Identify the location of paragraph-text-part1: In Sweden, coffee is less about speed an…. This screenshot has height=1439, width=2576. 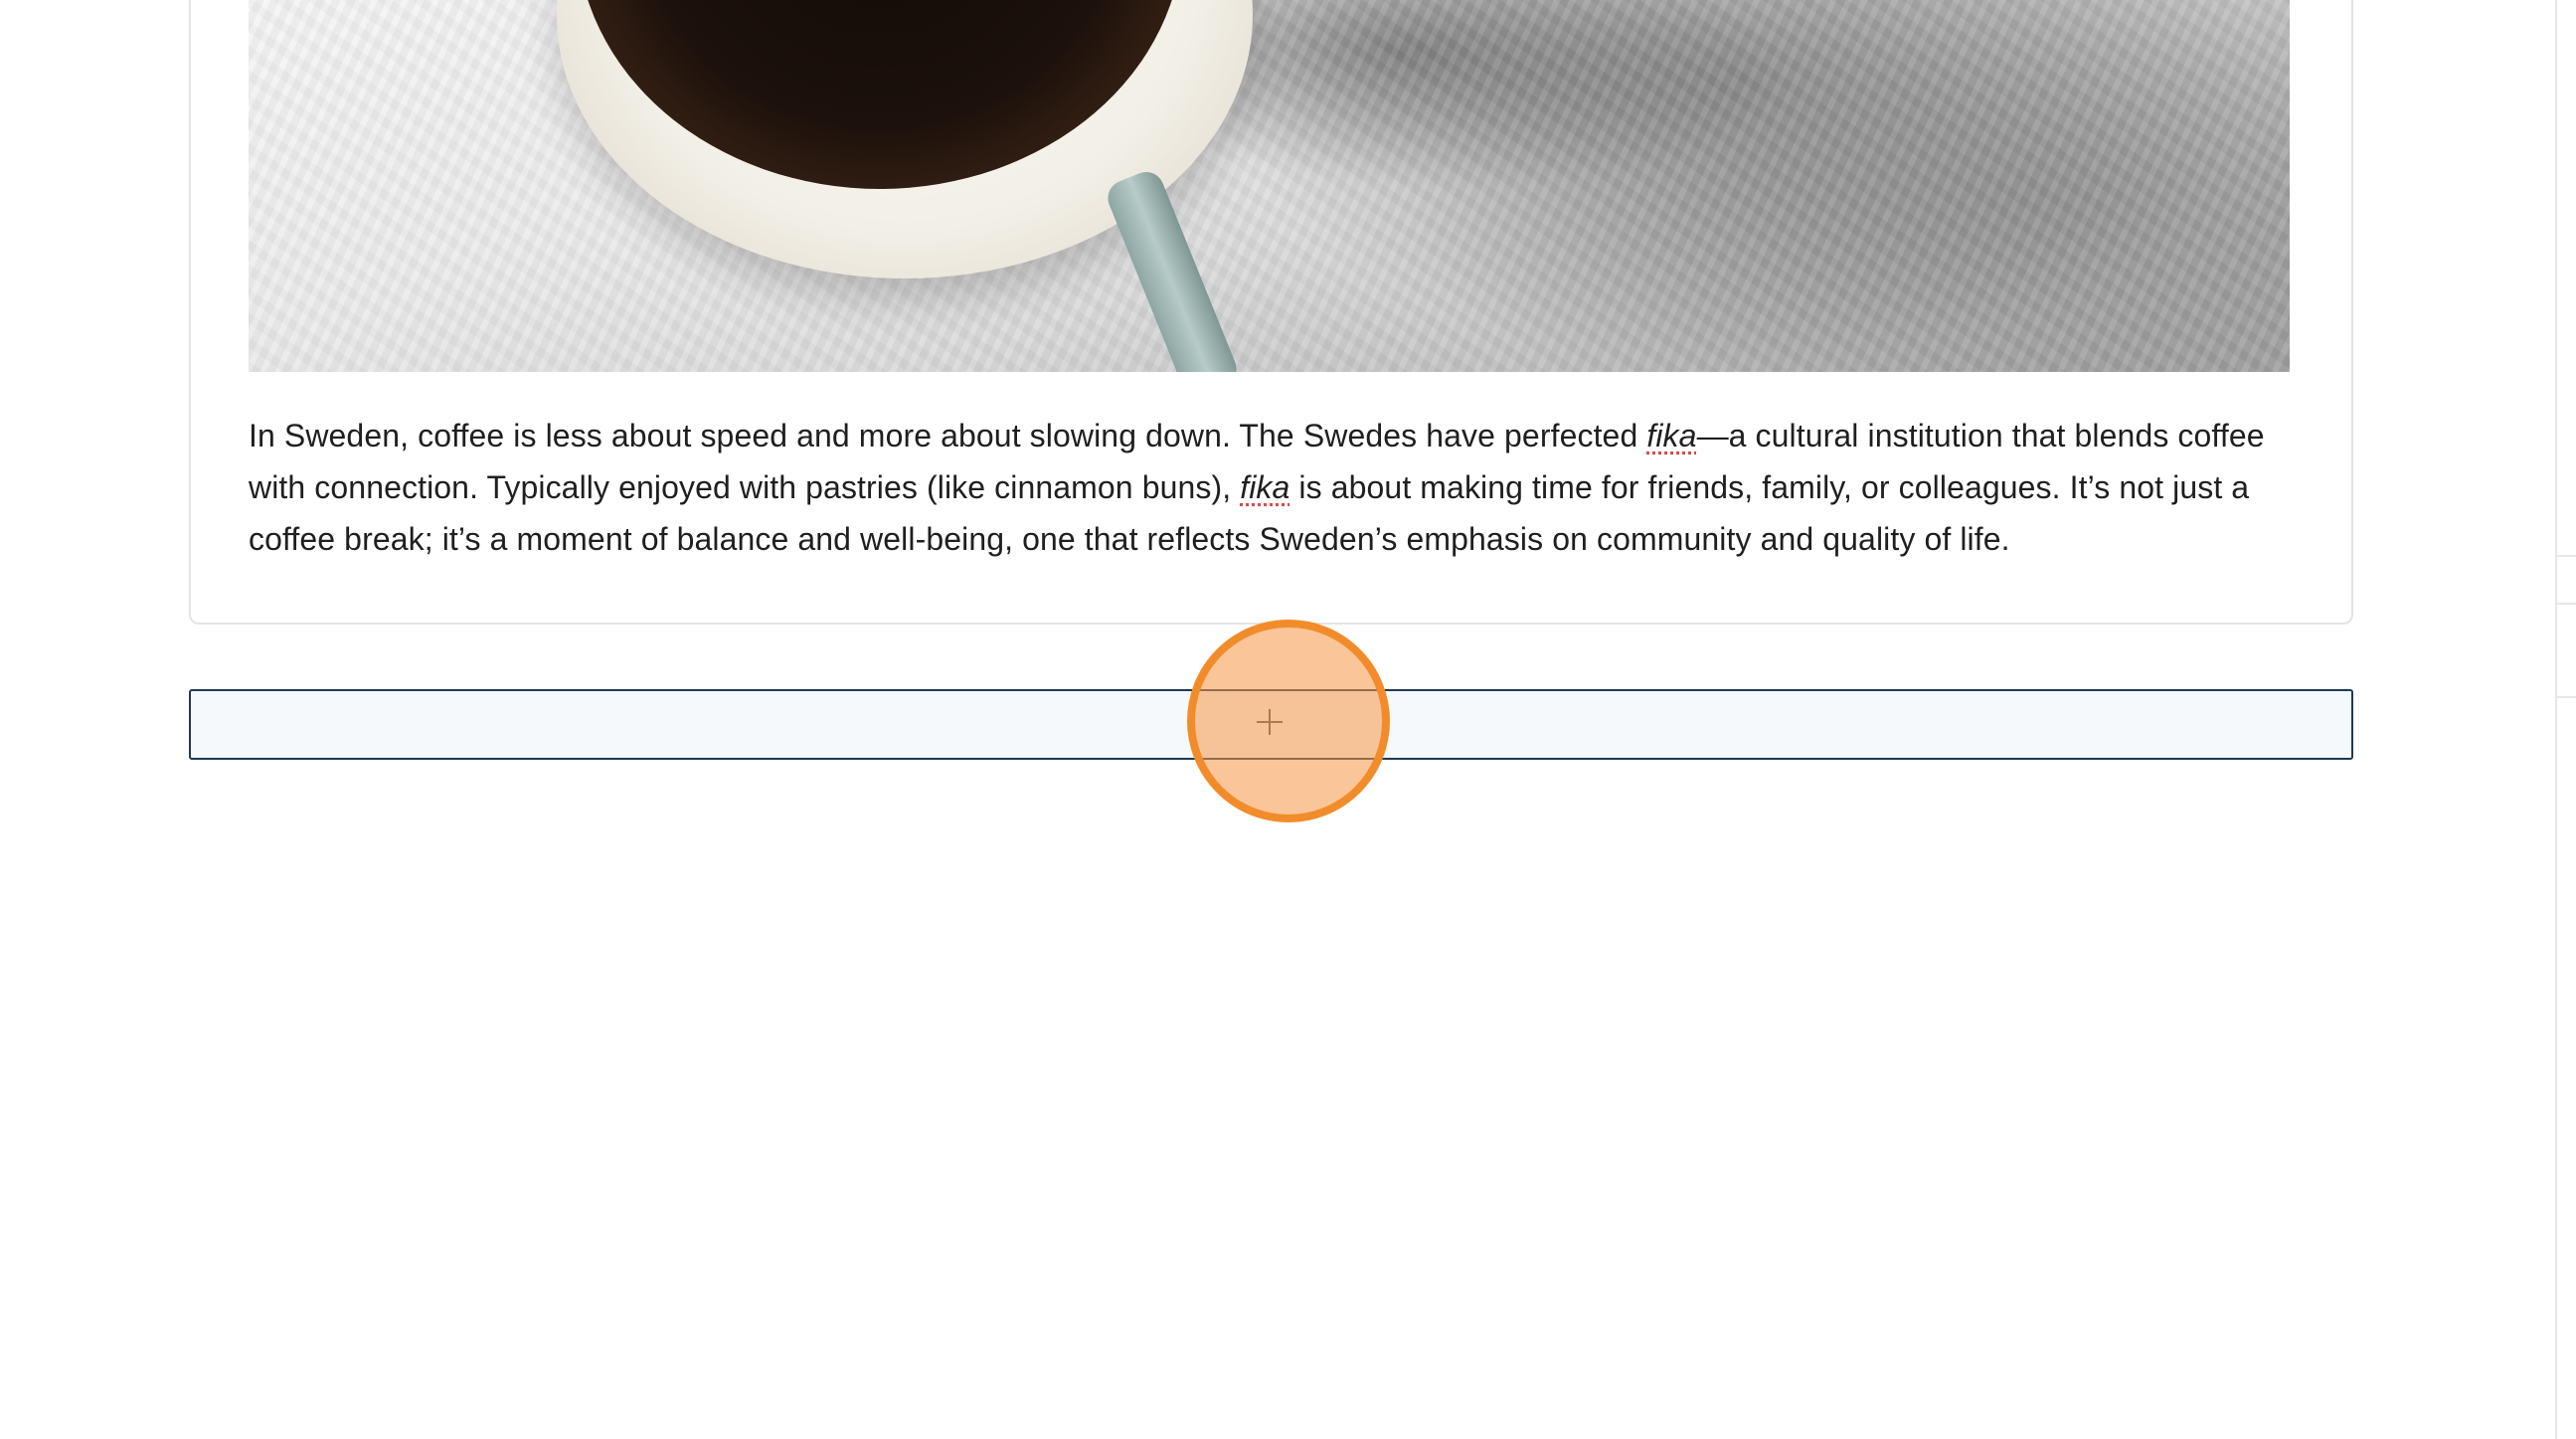
(948, 436).